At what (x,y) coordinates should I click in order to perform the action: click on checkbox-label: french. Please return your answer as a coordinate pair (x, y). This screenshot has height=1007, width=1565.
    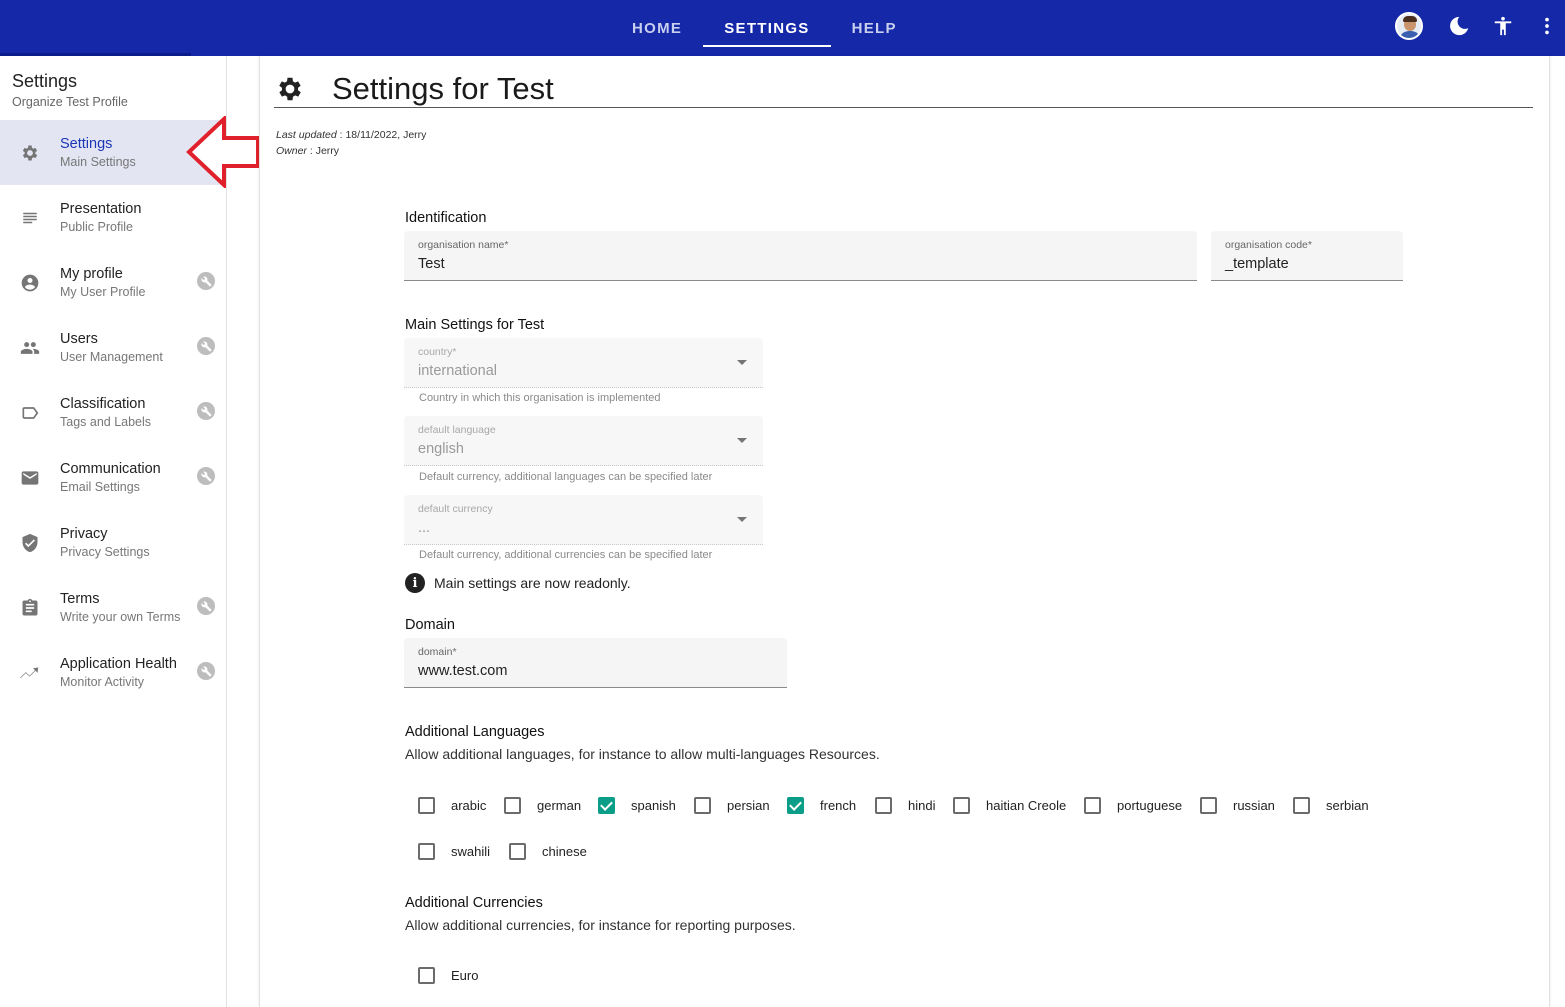
    Looking at the image, I should click on (838, 805).